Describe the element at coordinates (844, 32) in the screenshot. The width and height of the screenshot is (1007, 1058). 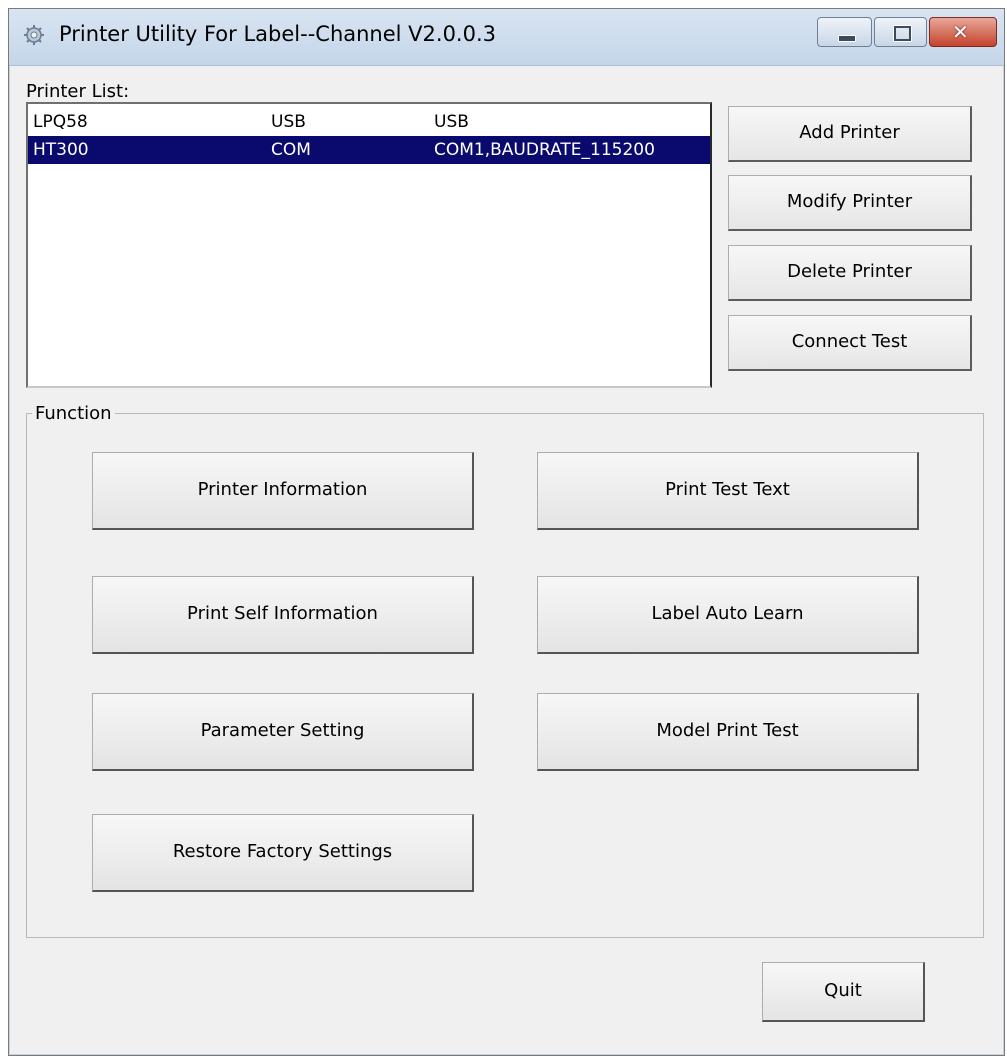
I see `minimize-button` at that location.